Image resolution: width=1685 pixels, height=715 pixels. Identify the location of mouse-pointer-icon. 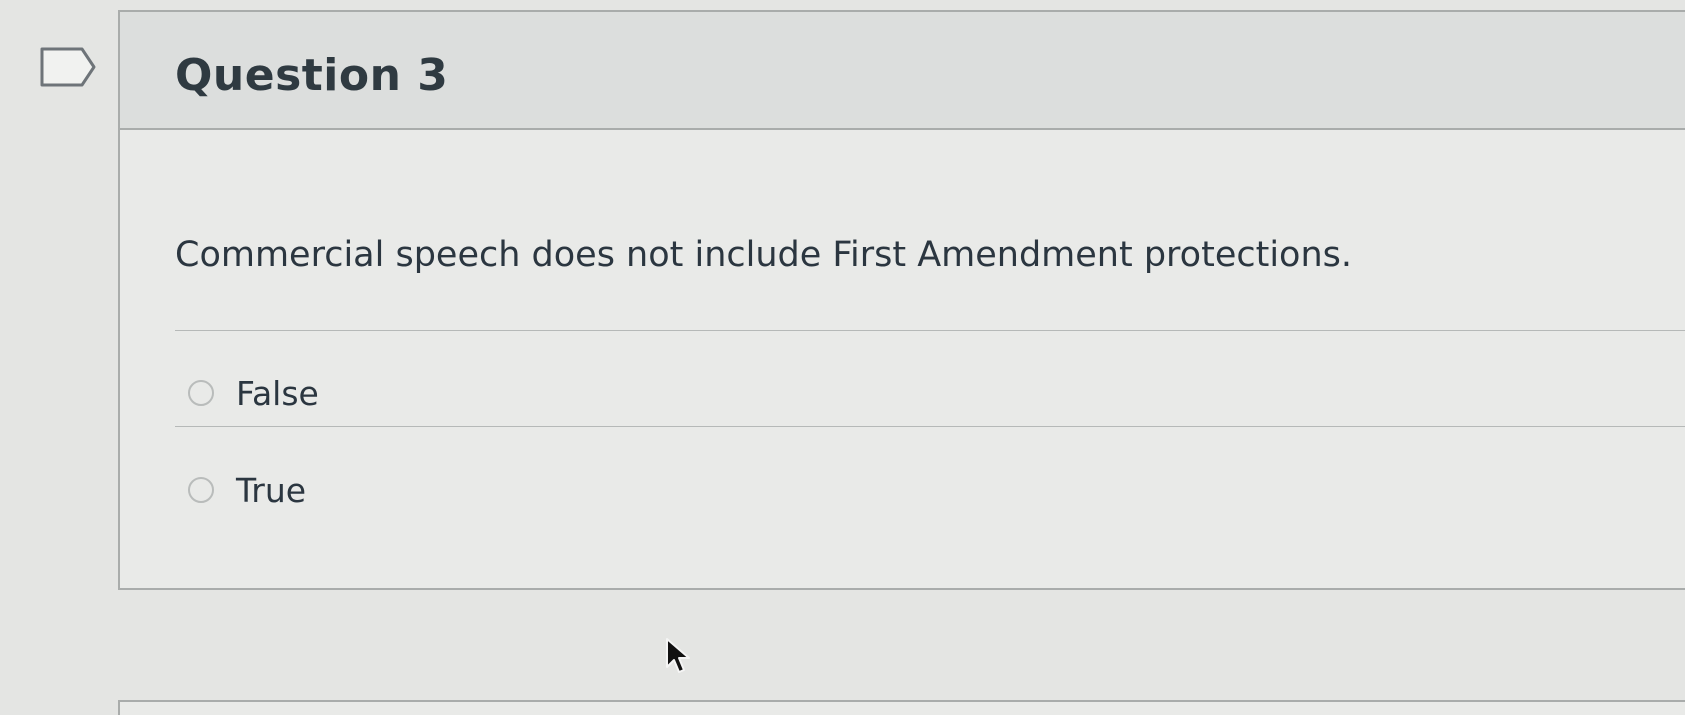
(678, 655).